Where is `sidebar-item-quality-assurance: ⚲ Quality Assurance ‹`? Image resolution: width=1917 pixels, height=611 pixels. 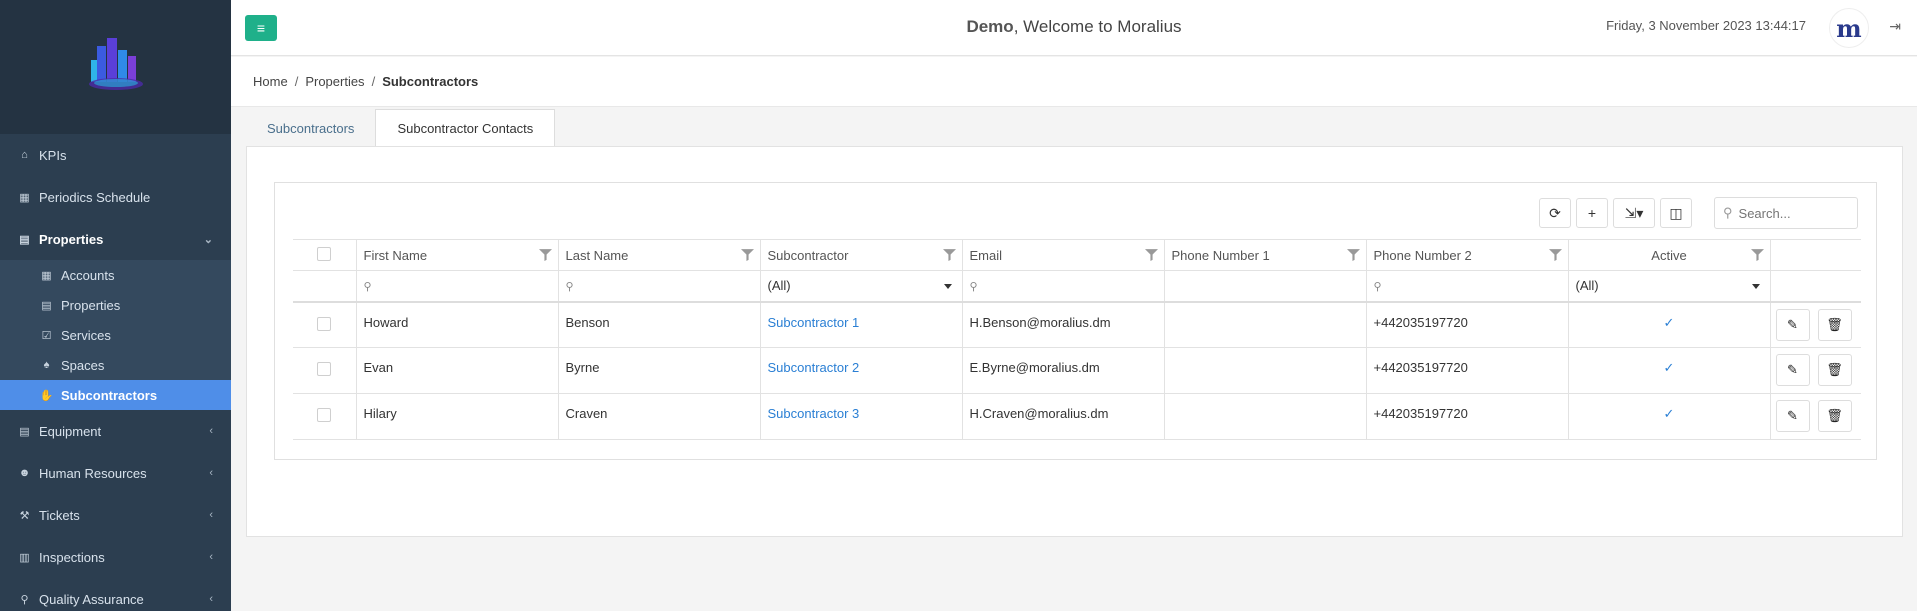
sidebar-item-quality-assurance: ⚲ Quality Assurance ‹ is located at coordinates (115, 594).